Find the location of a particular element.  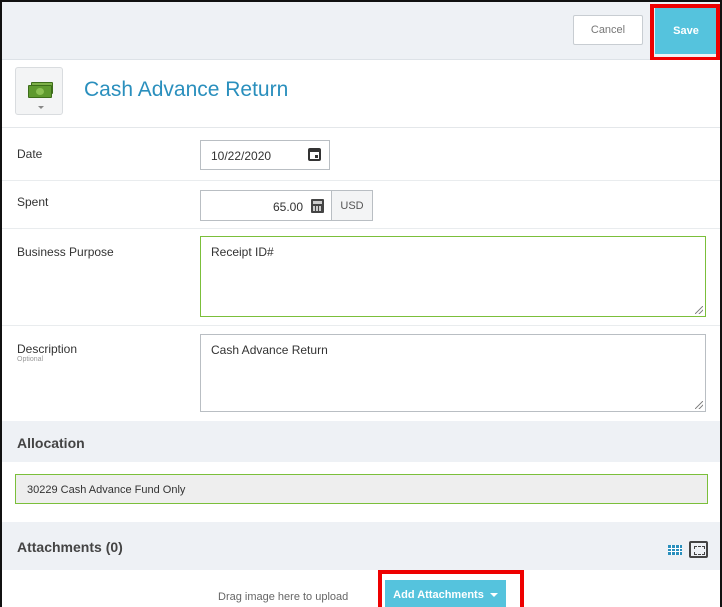

description-label: Description is located at coordinates (47, 349).